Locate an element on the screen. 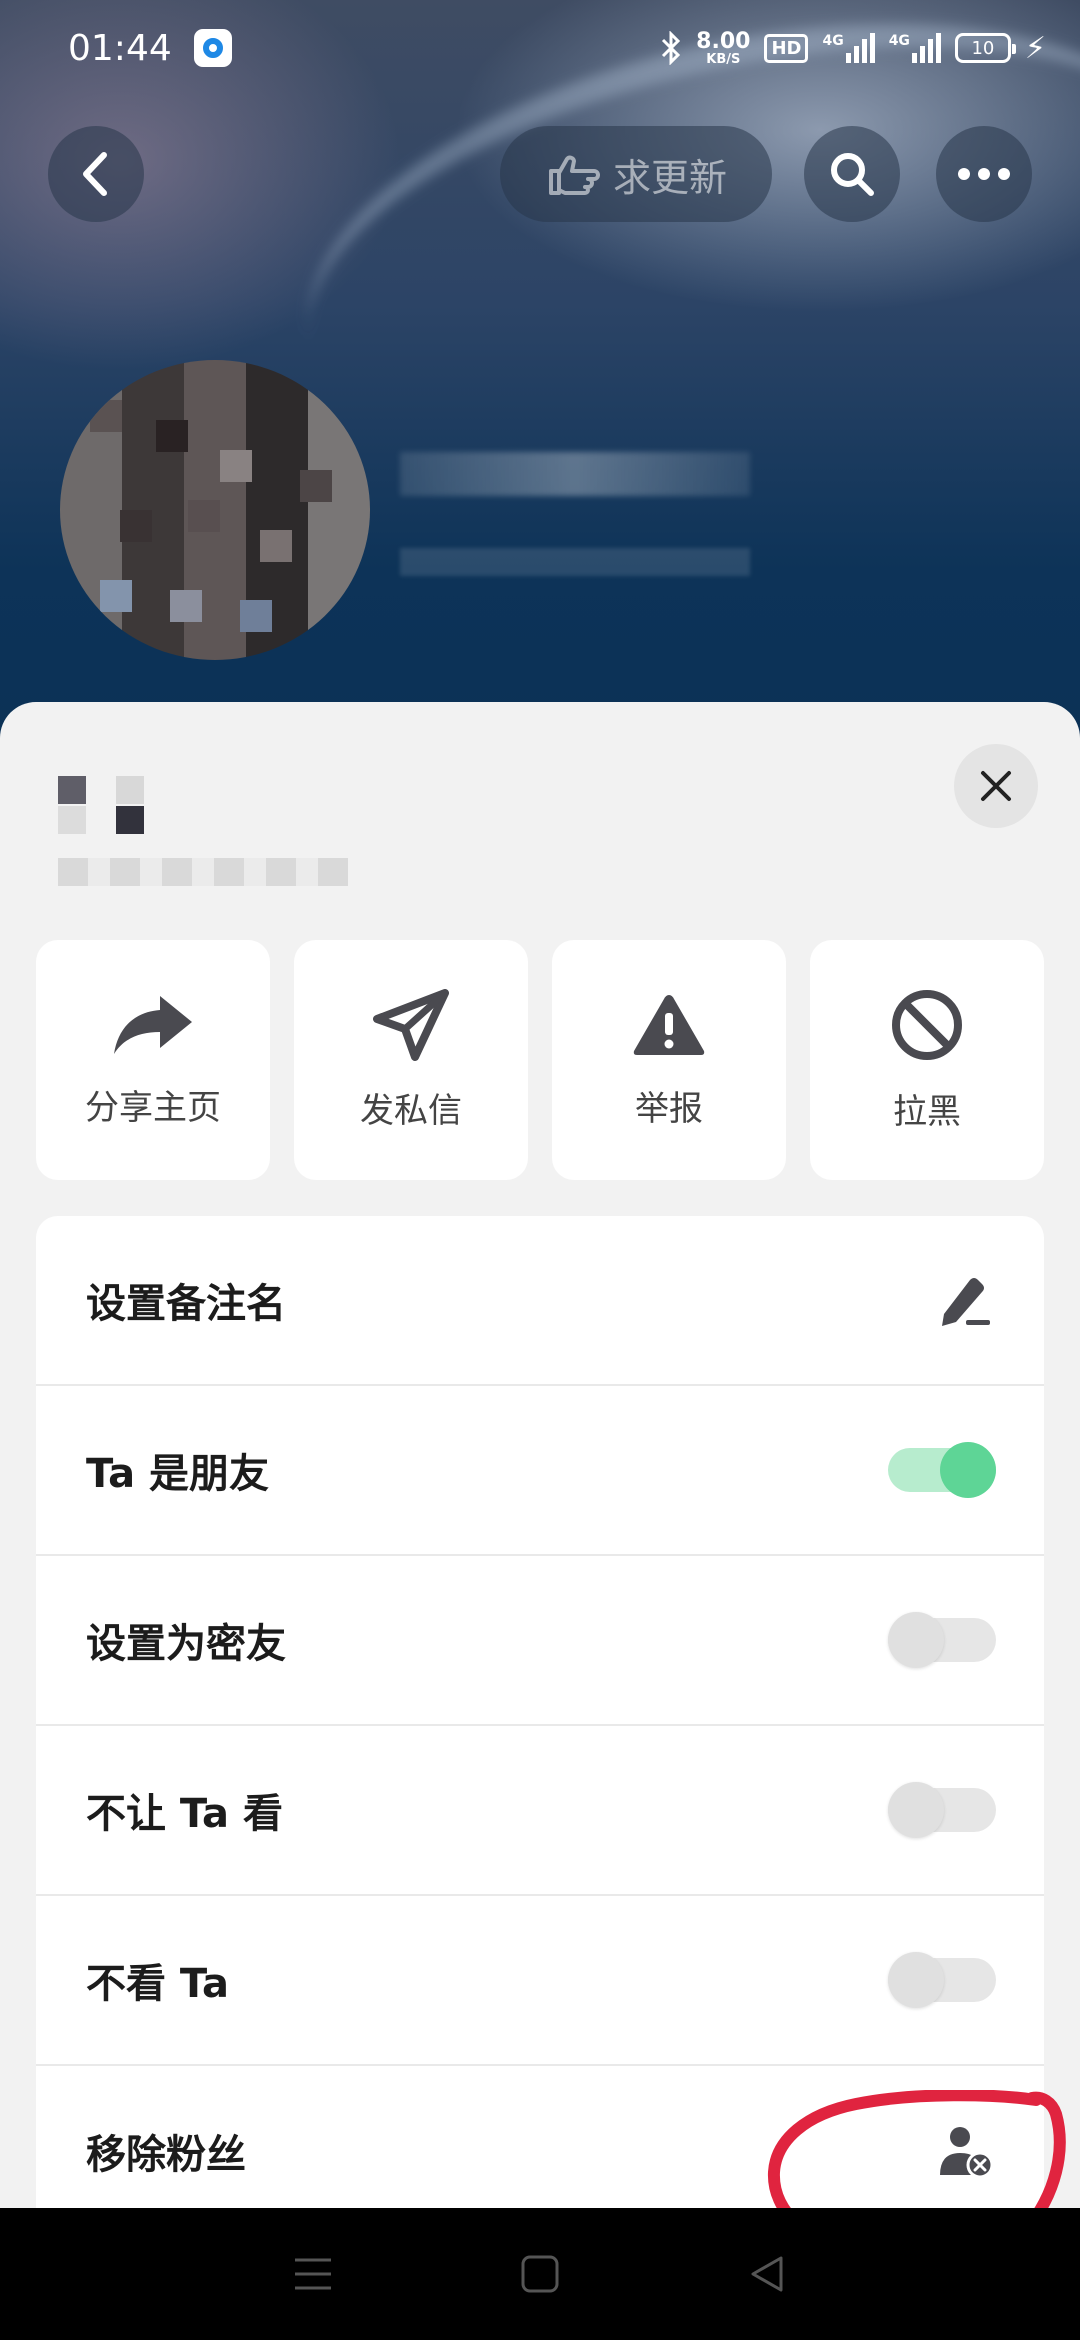 The width and height of the screenshot is (1080, 2340). mute-user-row: 不看 Ta is located at coordinates (540, 1981).